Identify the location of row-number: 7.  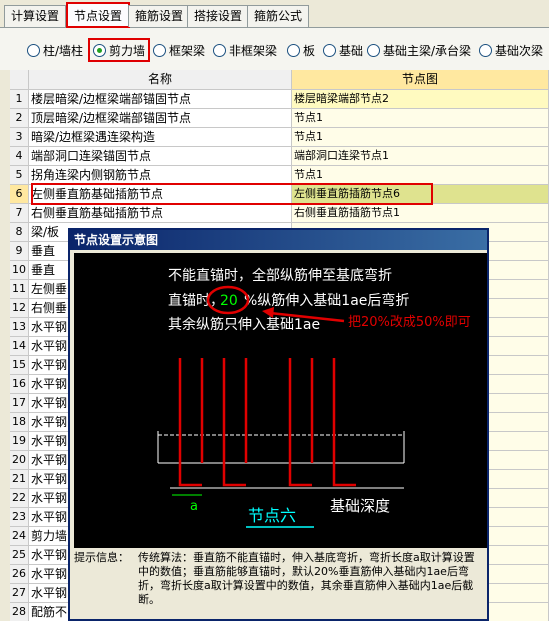
(19, 213).